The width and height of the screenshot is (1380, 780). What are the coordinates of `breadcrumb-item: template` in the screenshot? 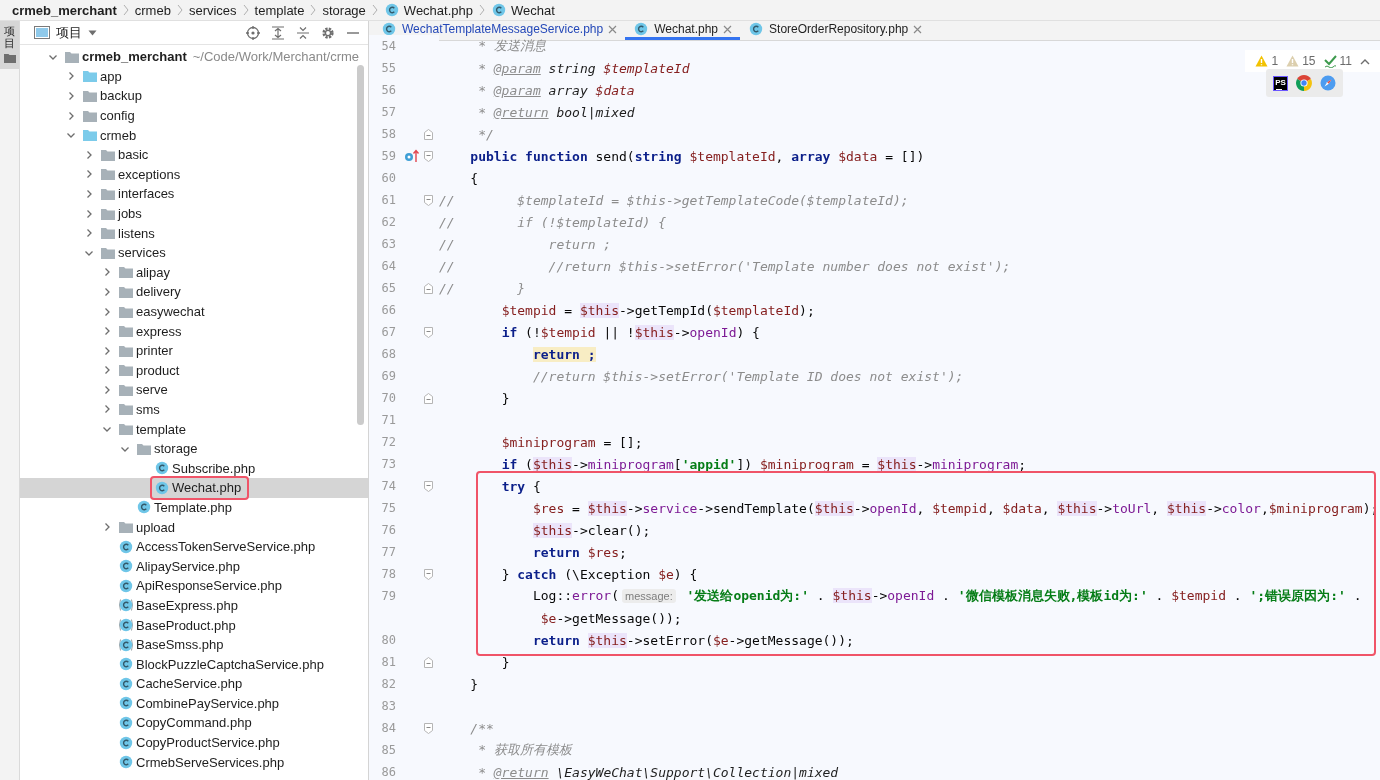 It's located at (279, 10).